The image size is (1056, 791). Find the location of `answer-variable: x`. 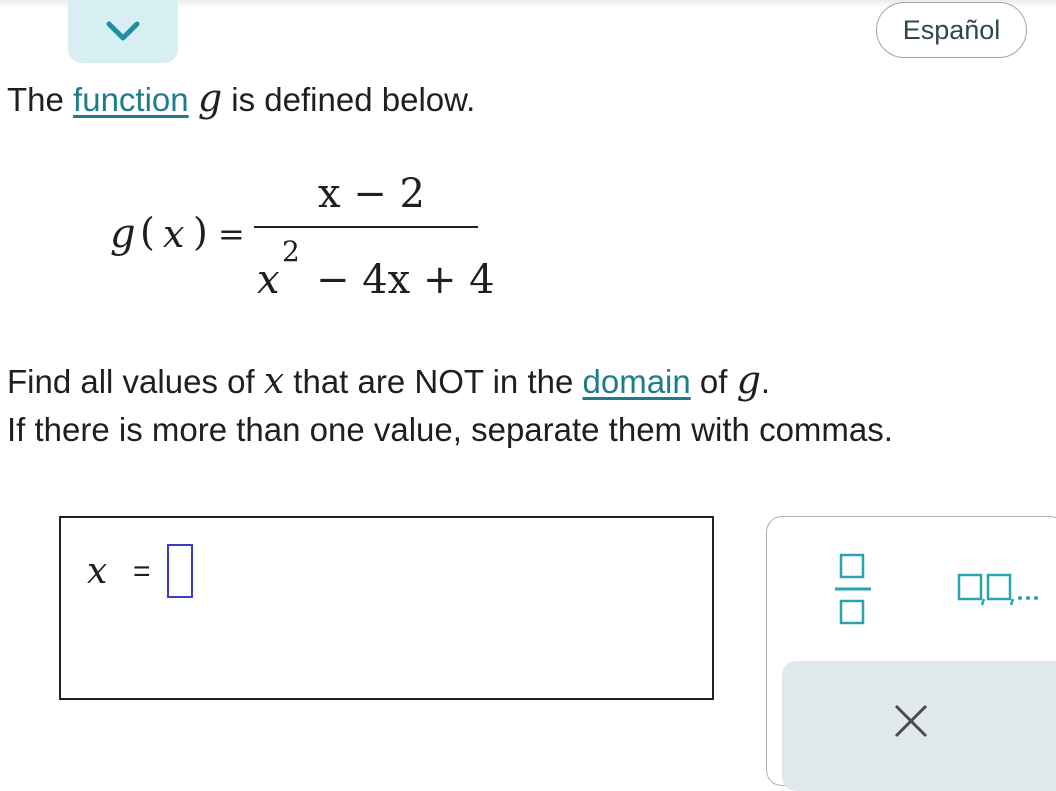

answer-variable: x is located at coordinates (97, 571).